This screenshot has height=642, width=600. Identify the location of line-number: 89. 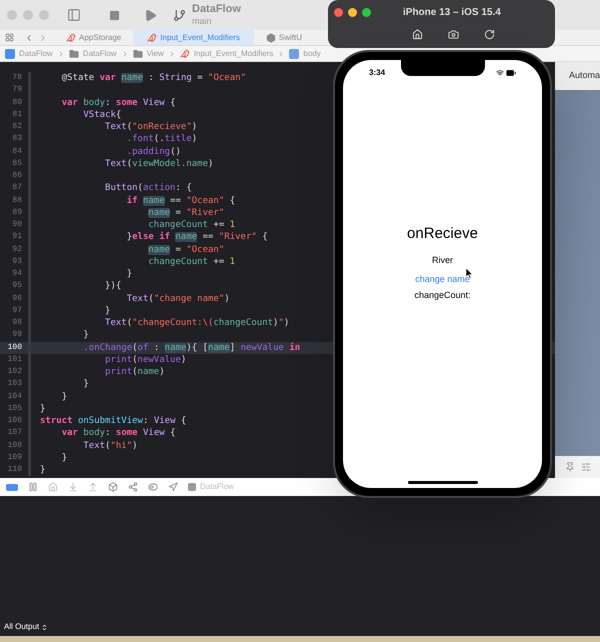
(16, 212).